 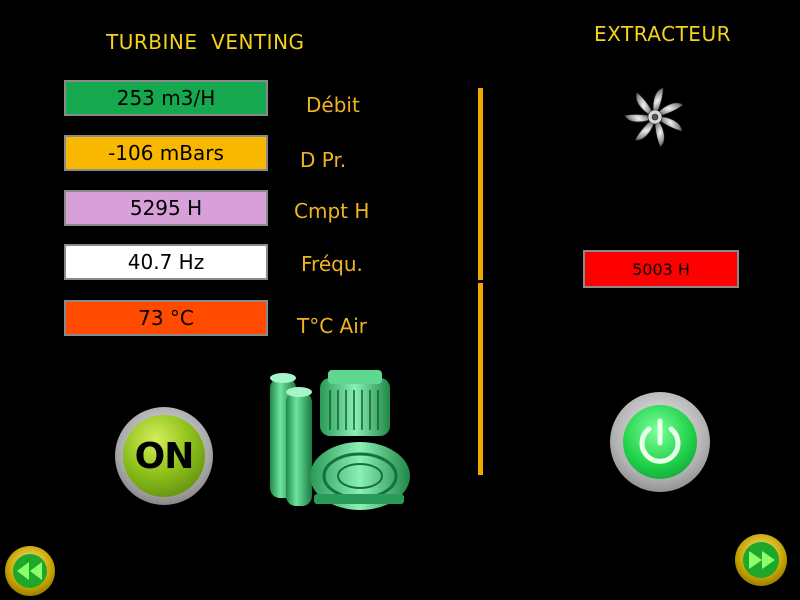 What do you see at coordinates (332, 211) in the screenshot?
I see `cmpt-h-label: Cmpt H` at bounding box center [332, 211].